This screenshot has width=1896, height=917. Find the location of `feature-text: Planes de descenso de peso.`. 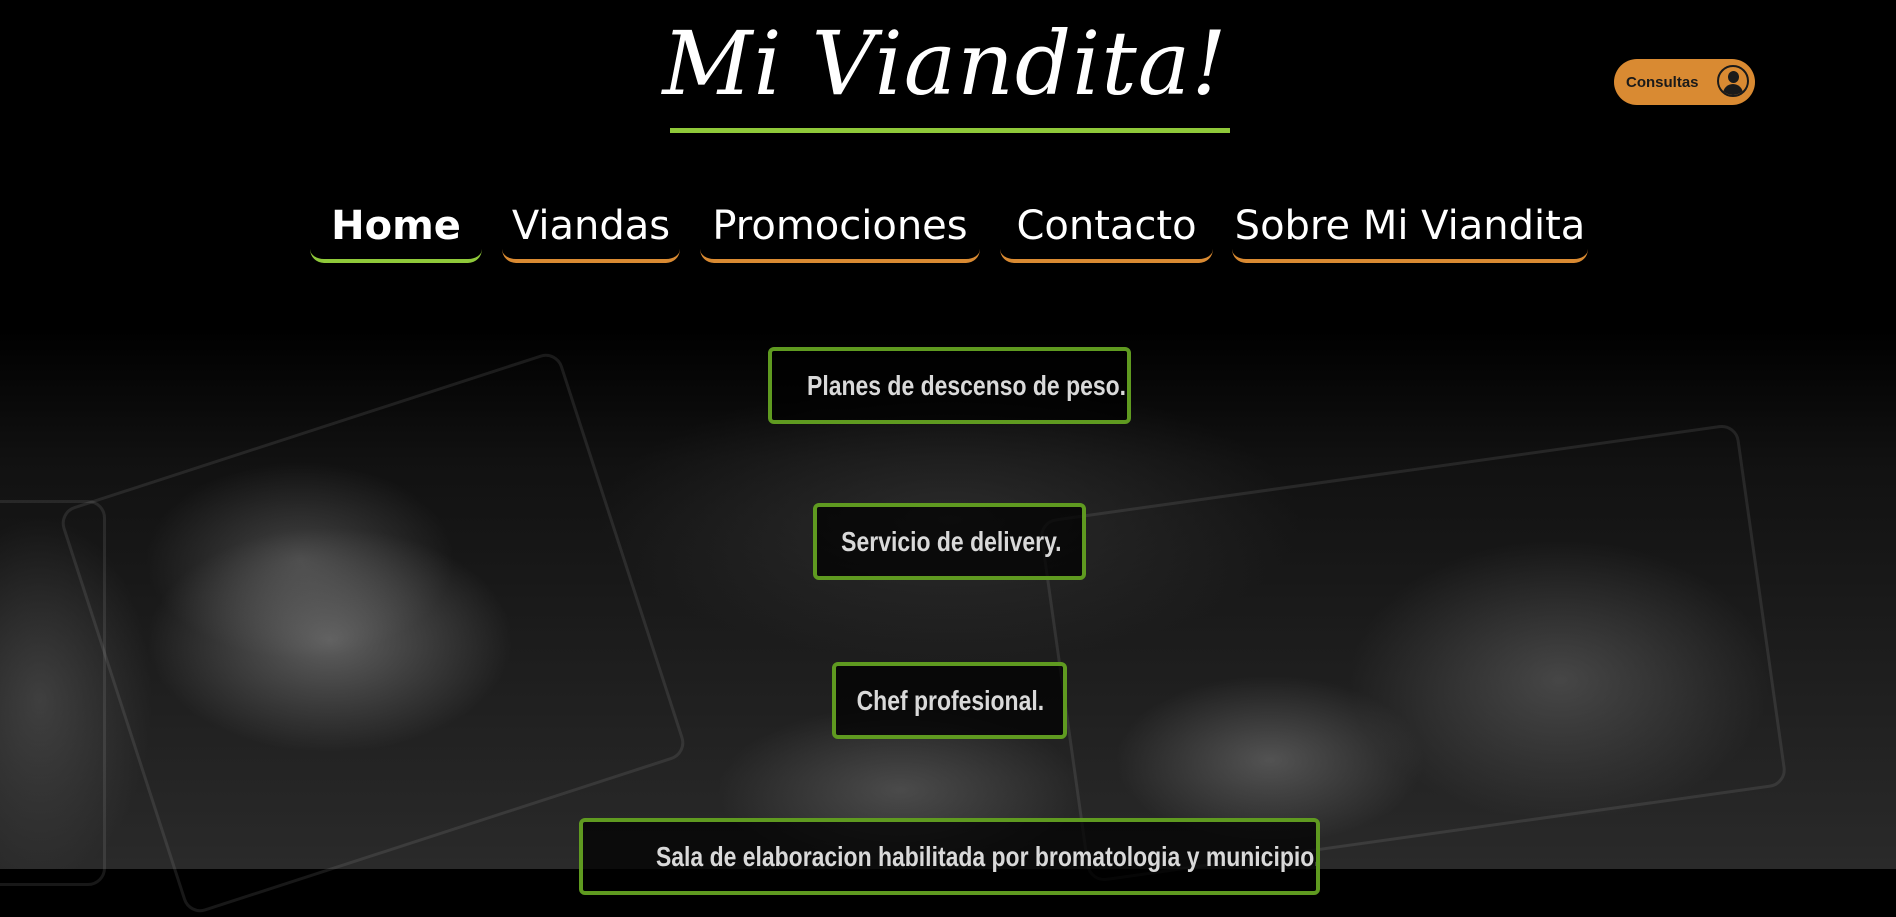

feature-text: Planes de descenso de peso. is located at coordinates (967, 385).